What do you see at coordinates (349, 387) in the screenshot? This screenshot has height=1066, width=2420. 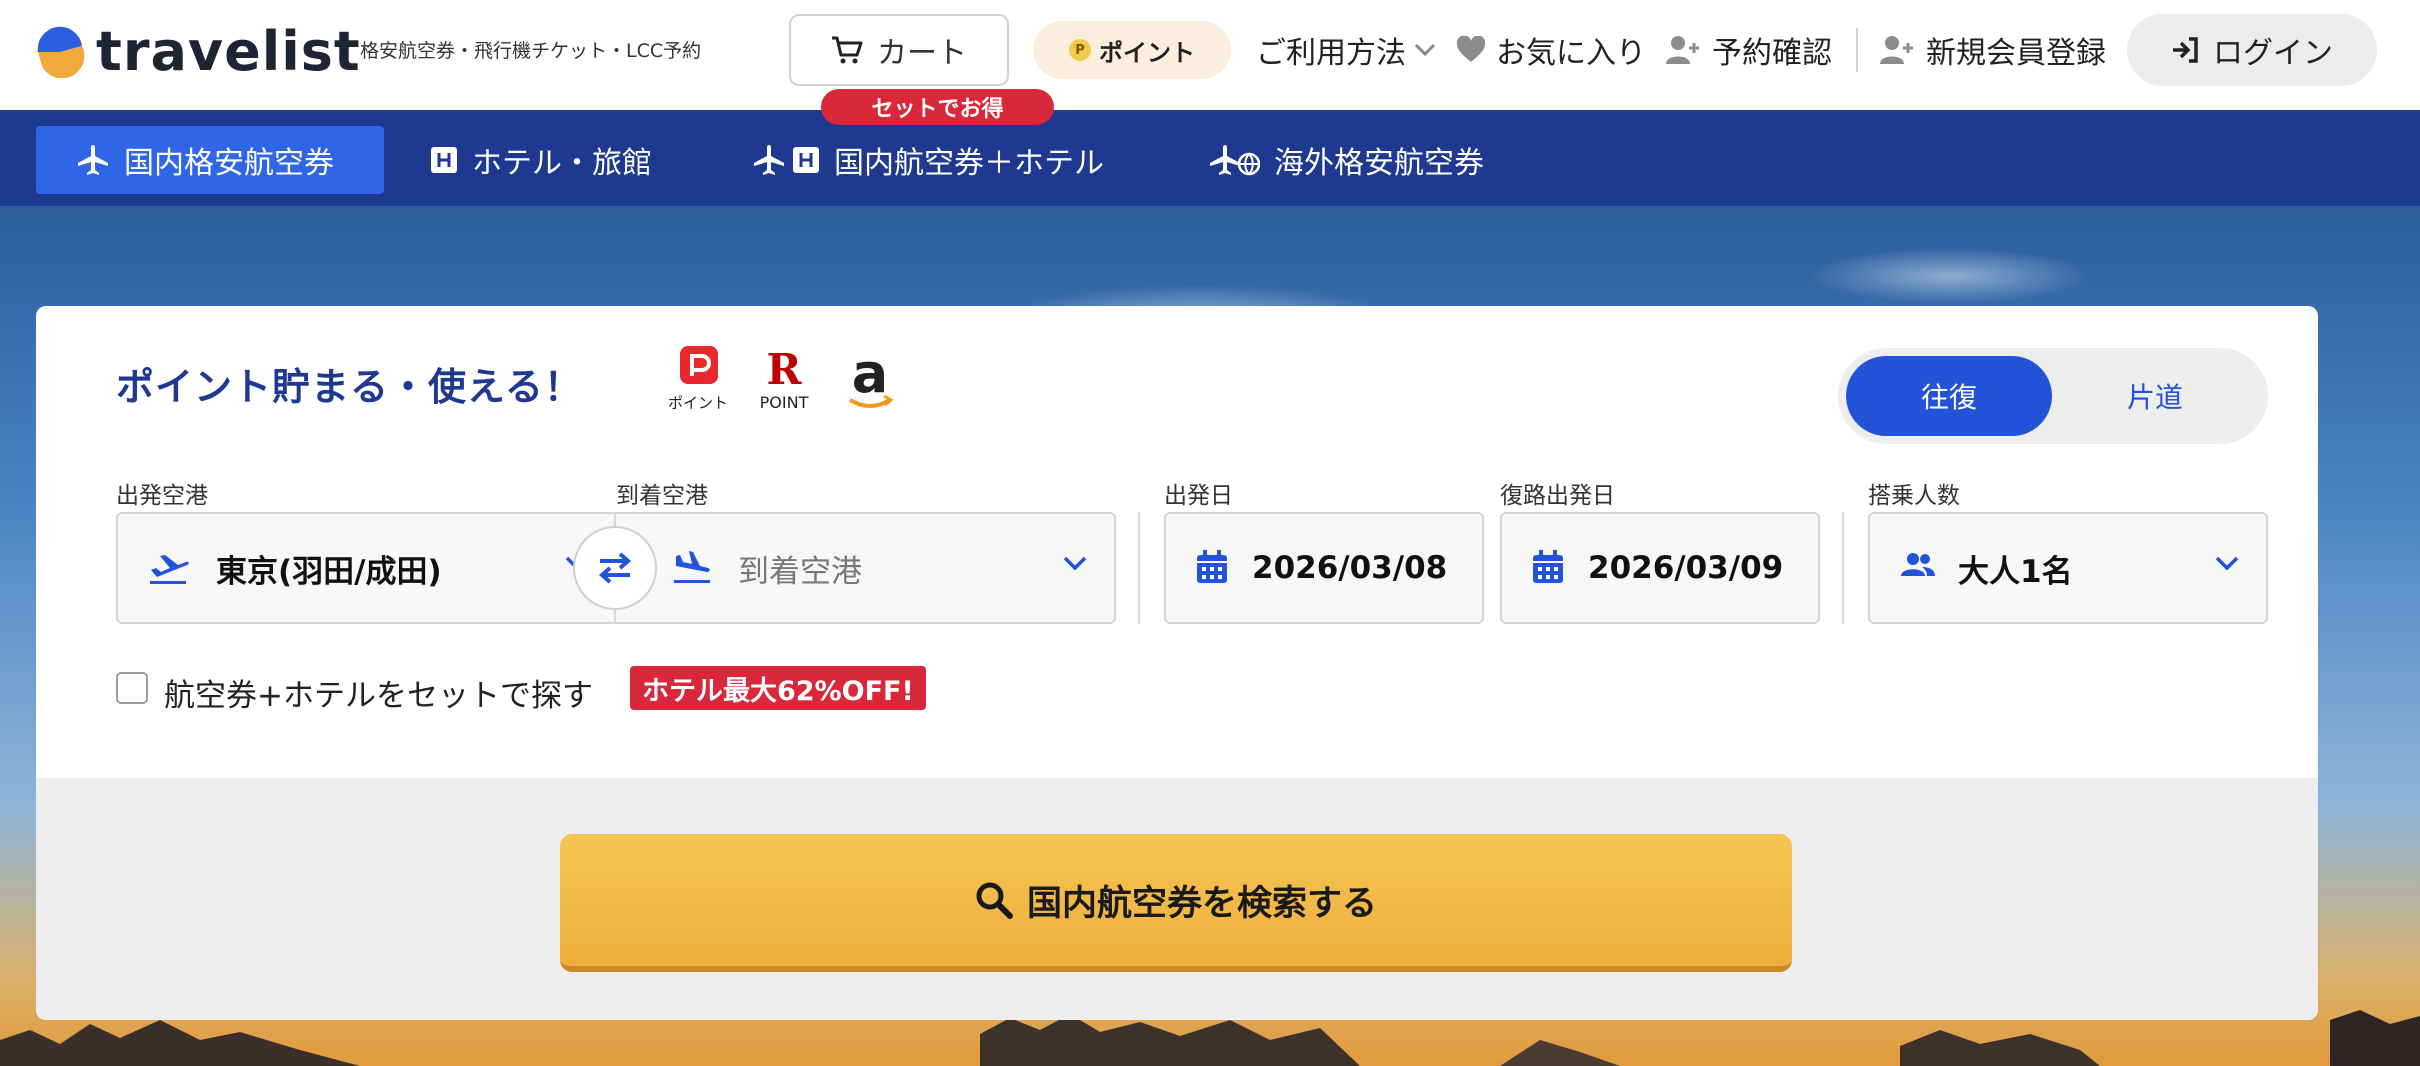 I see `points-promo-title: ポイント貯まる・使える！` at bounding box center [349, 387].